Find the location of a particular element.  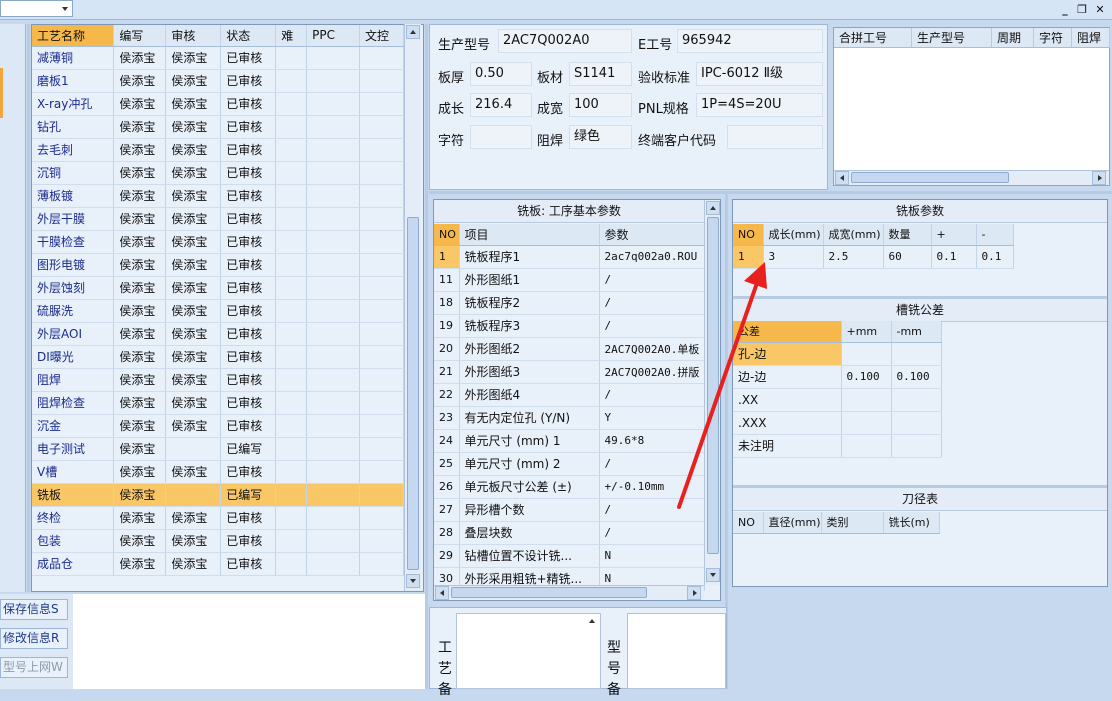

table-row: 沉金 侯添宝 侯添宝 已审核 is located at coordinates (218, 426).